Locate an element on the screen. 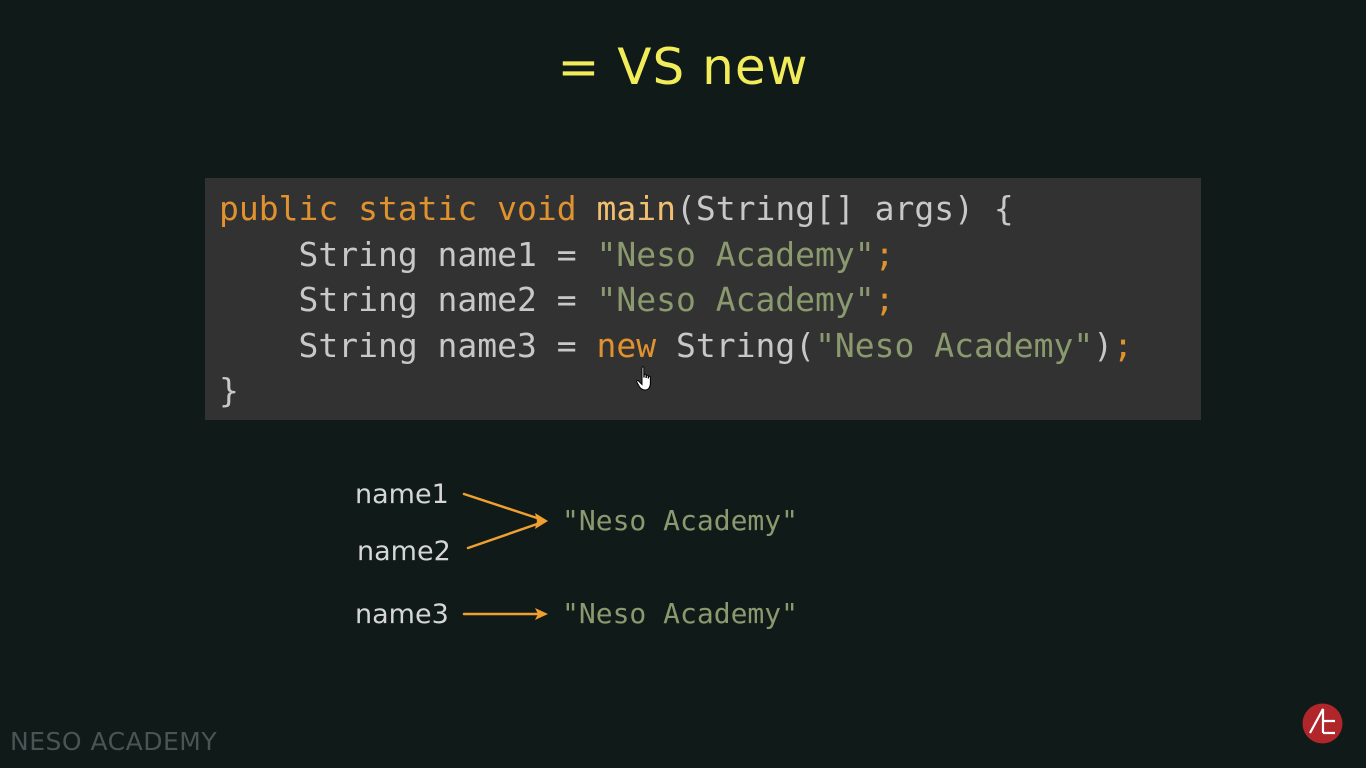  code-line-2: String name1 = "Neso Academy"; is located at coordinates (710, 255).